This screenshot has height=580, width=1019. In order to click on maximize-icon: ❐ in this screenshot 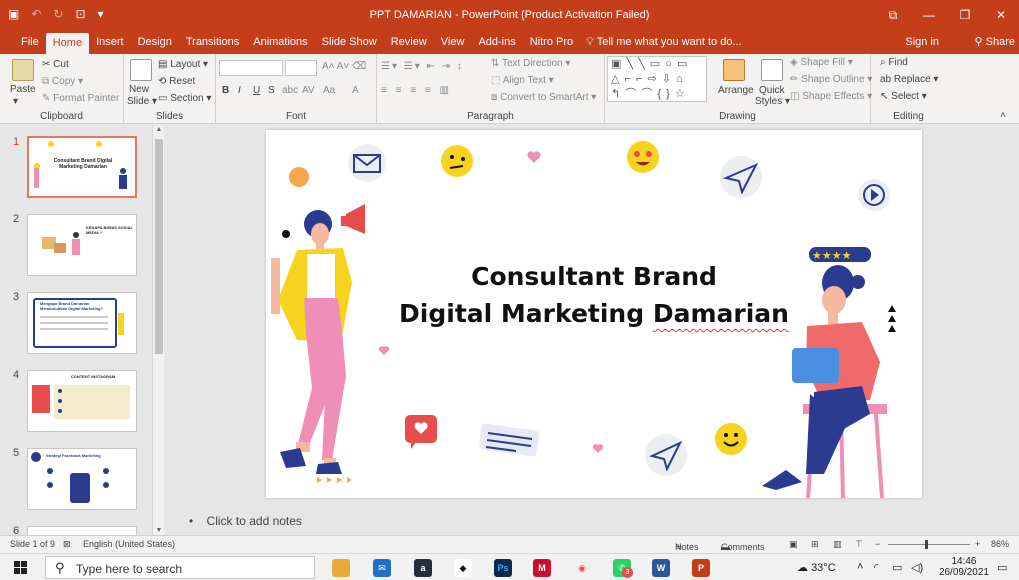, I will do `click(965, 15)`.